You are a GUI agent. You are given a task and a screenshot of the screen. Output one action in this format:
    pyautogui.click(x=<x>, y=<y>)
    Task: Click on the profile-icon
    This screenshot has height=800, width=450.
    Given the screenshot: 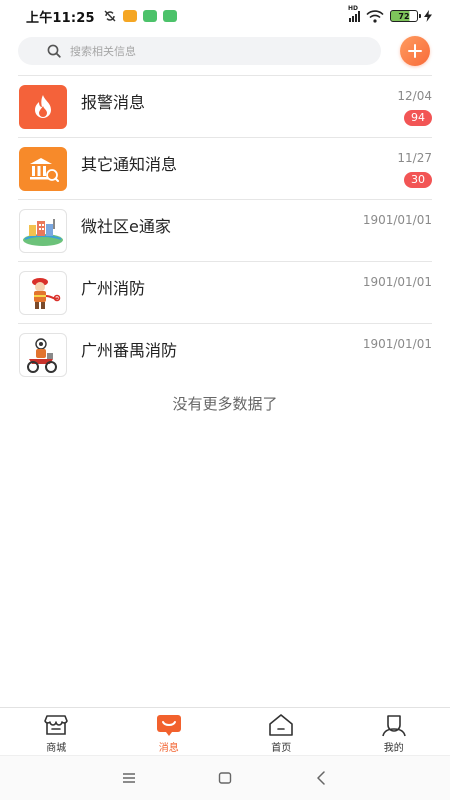 What is the action you would take?
    pyautogui.click(x=393, y=726)
    